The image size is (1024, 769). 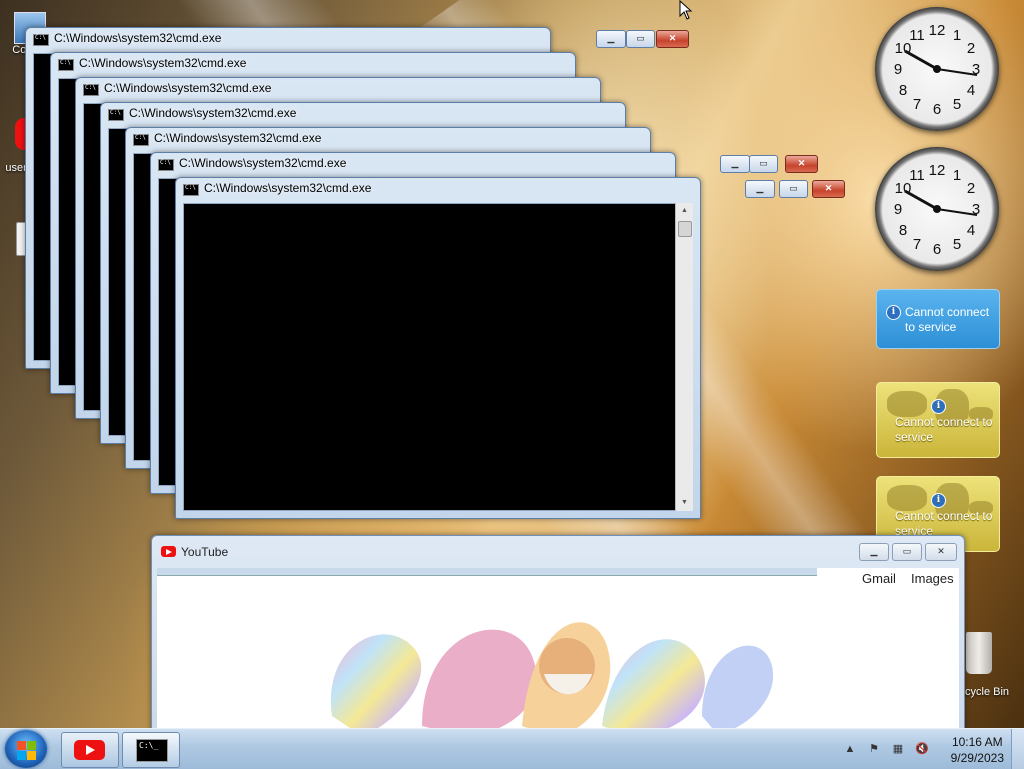 I want to click on taskbar: C:\_ ▲ ⚑ ▦ 🔇 10:16 AM 9/29/2023, so click(x=512, y=748).